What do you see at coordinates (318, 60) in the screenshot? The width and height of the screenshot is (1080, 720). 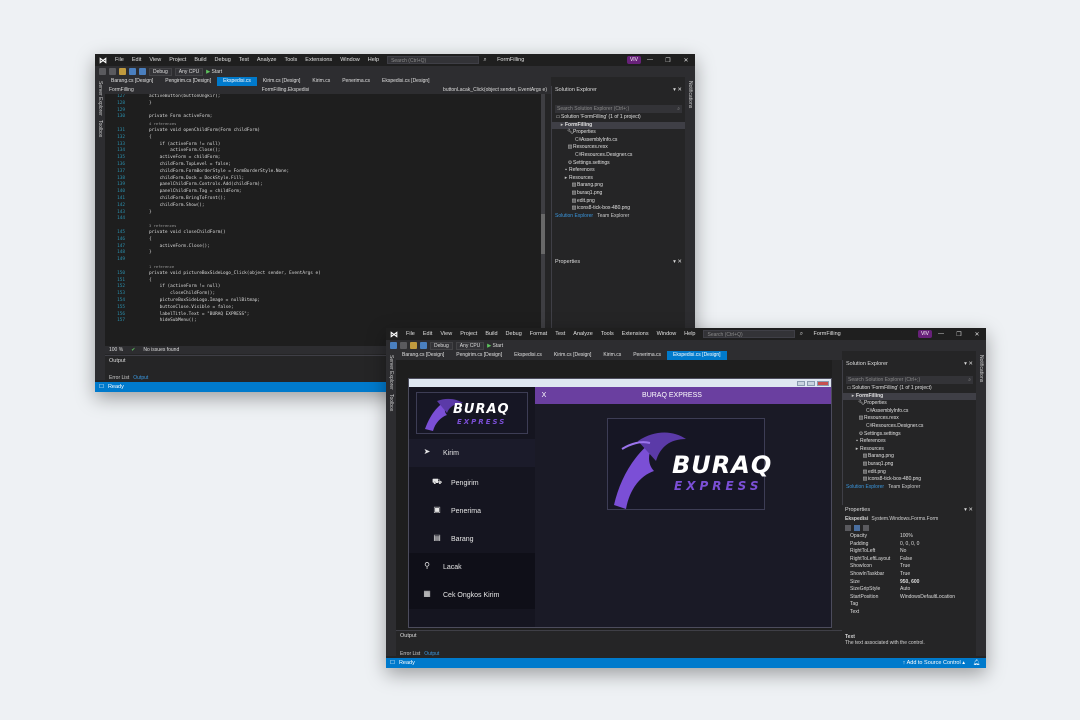 I see `menu-extensions: Extensions` at bounding box center [318, 60].